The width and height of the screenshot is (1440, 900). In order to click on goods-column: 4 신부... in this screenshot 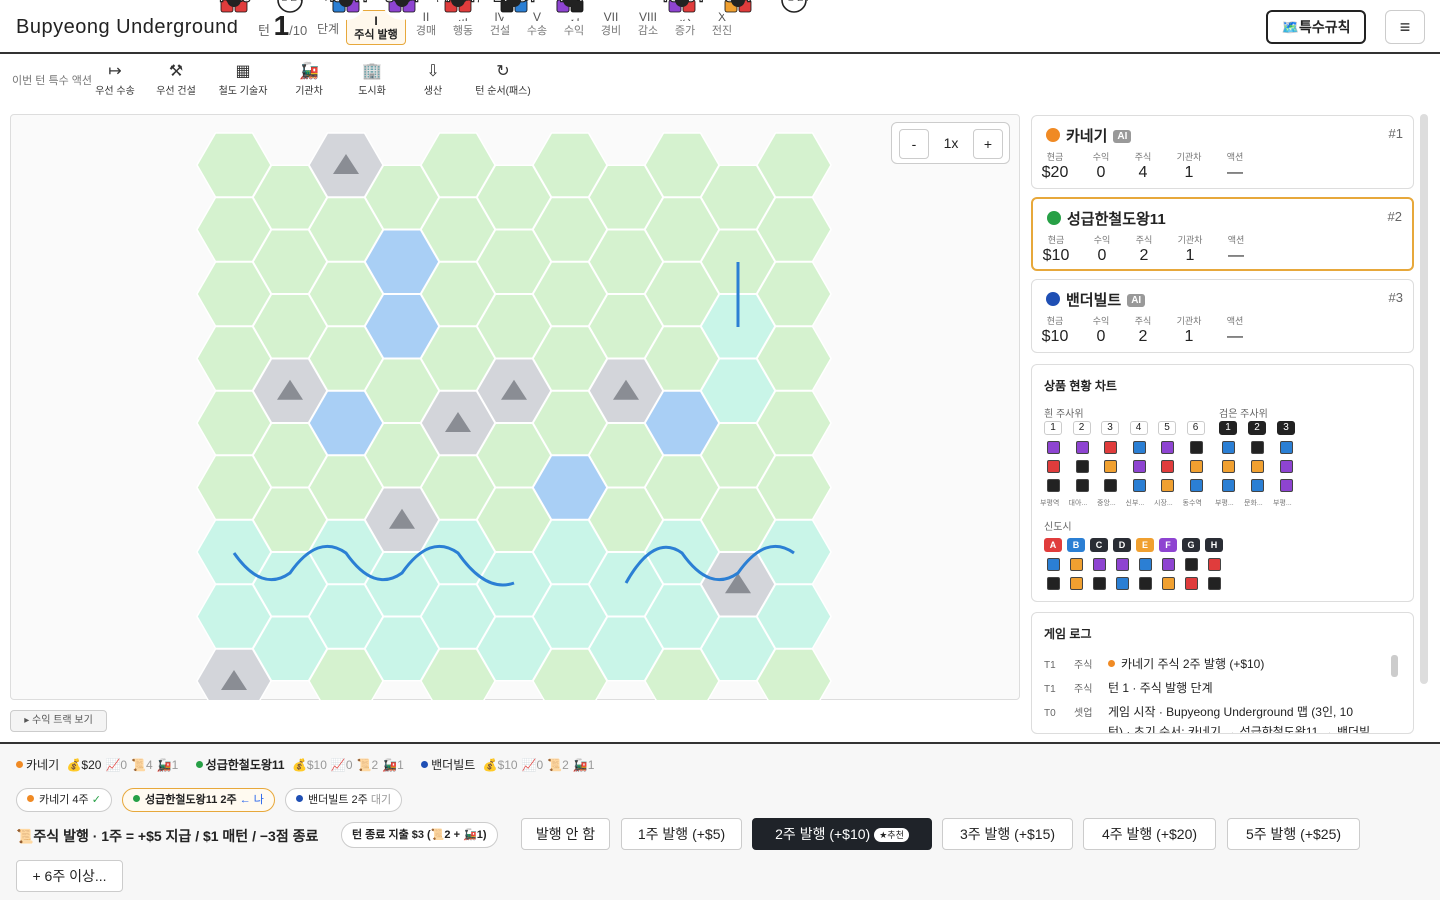, I will do `click(1137, 464)`.